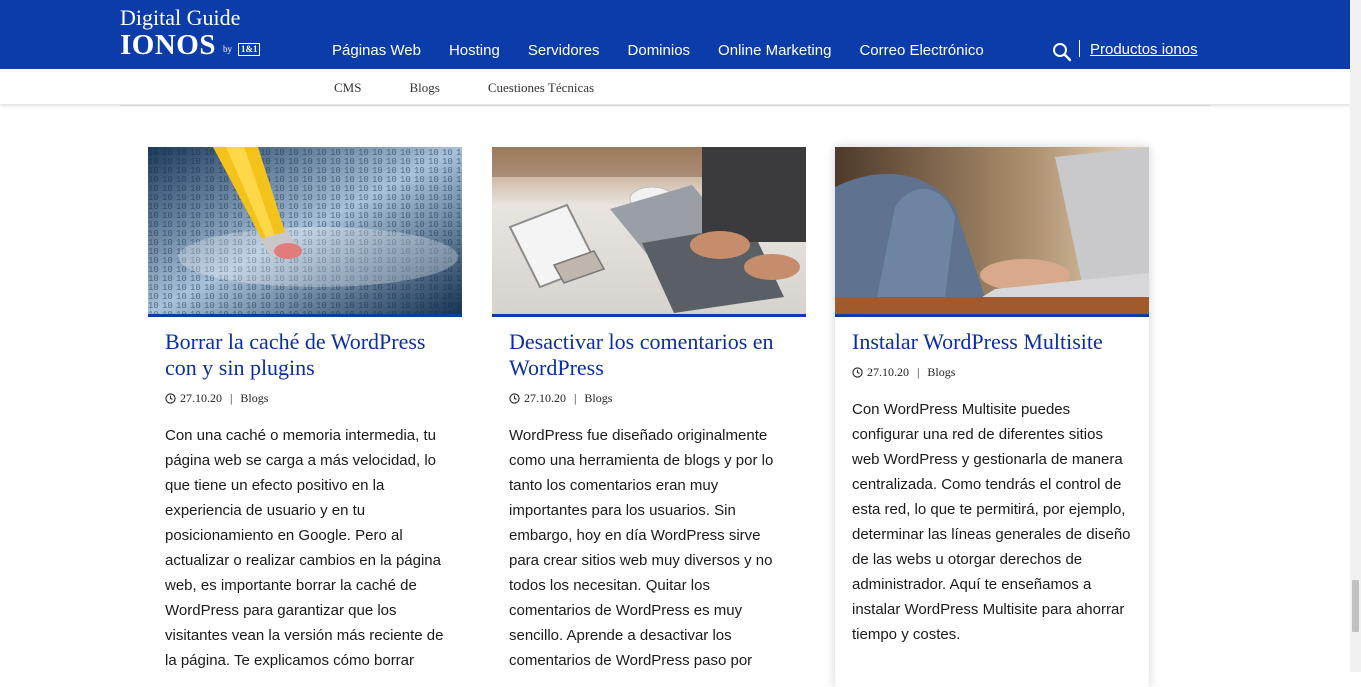 This screenshot has height=687, width=1361. I want to click on logo-ionos: IONOS, so click(168, 45).